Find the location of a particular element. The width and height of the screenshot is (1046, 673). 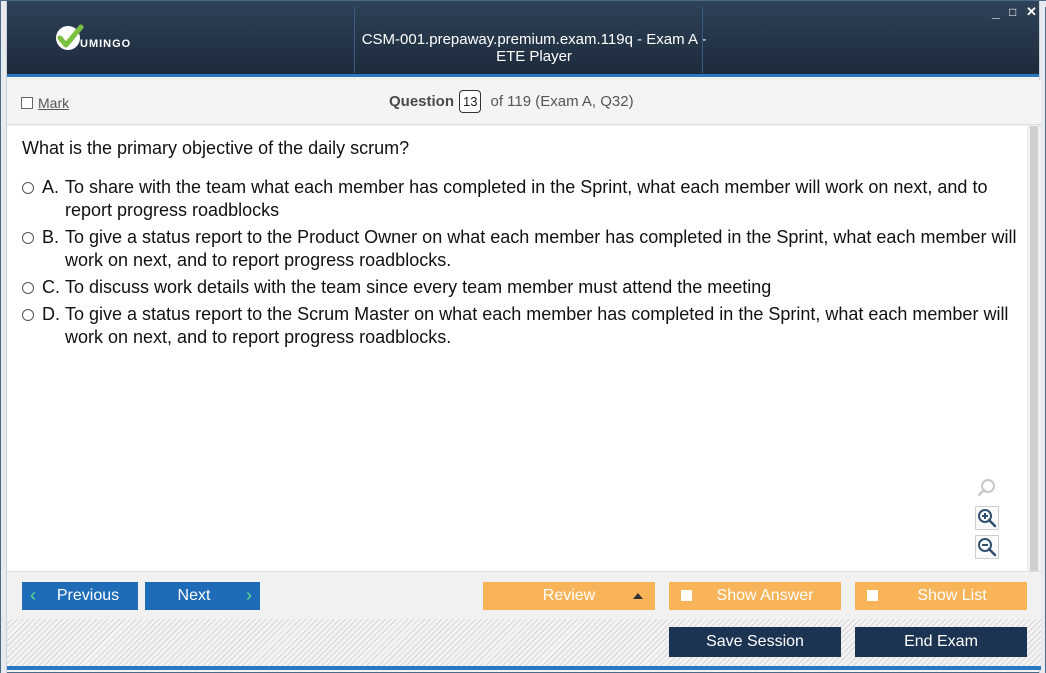

end-exam-button: End Exam is located at coordinates (941, 642).